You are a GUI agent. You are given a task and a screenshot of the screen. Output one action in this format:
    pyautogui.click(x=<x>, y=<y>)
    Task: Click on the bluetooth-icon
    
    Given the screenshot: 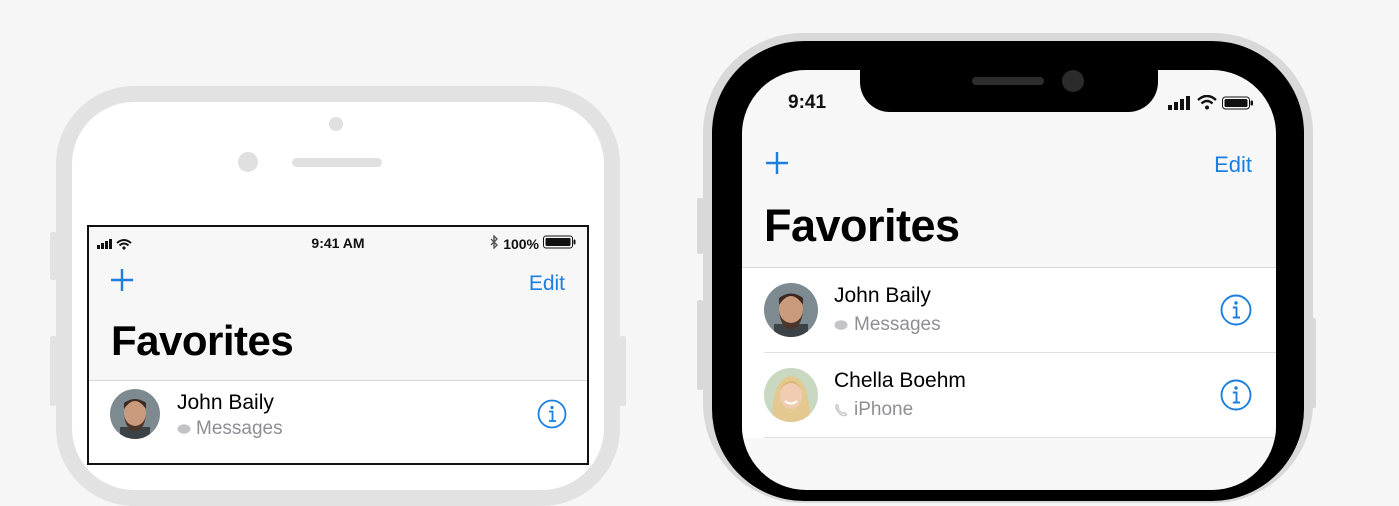 What is the action you would take?
    pyautogui.click(x=494, y=243)
    